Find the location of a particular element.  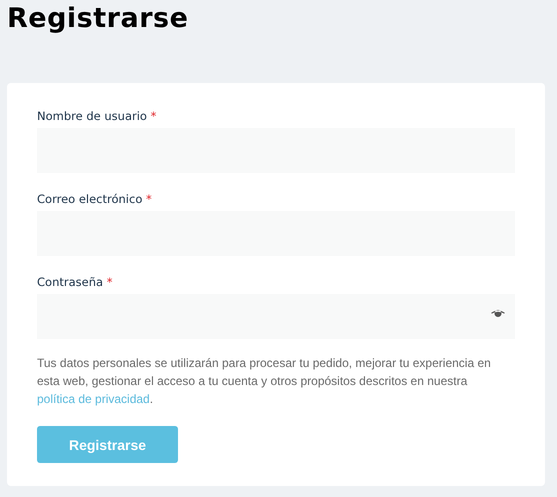

field-label: Nombre de usuario * is located at coordinates (96, 116).